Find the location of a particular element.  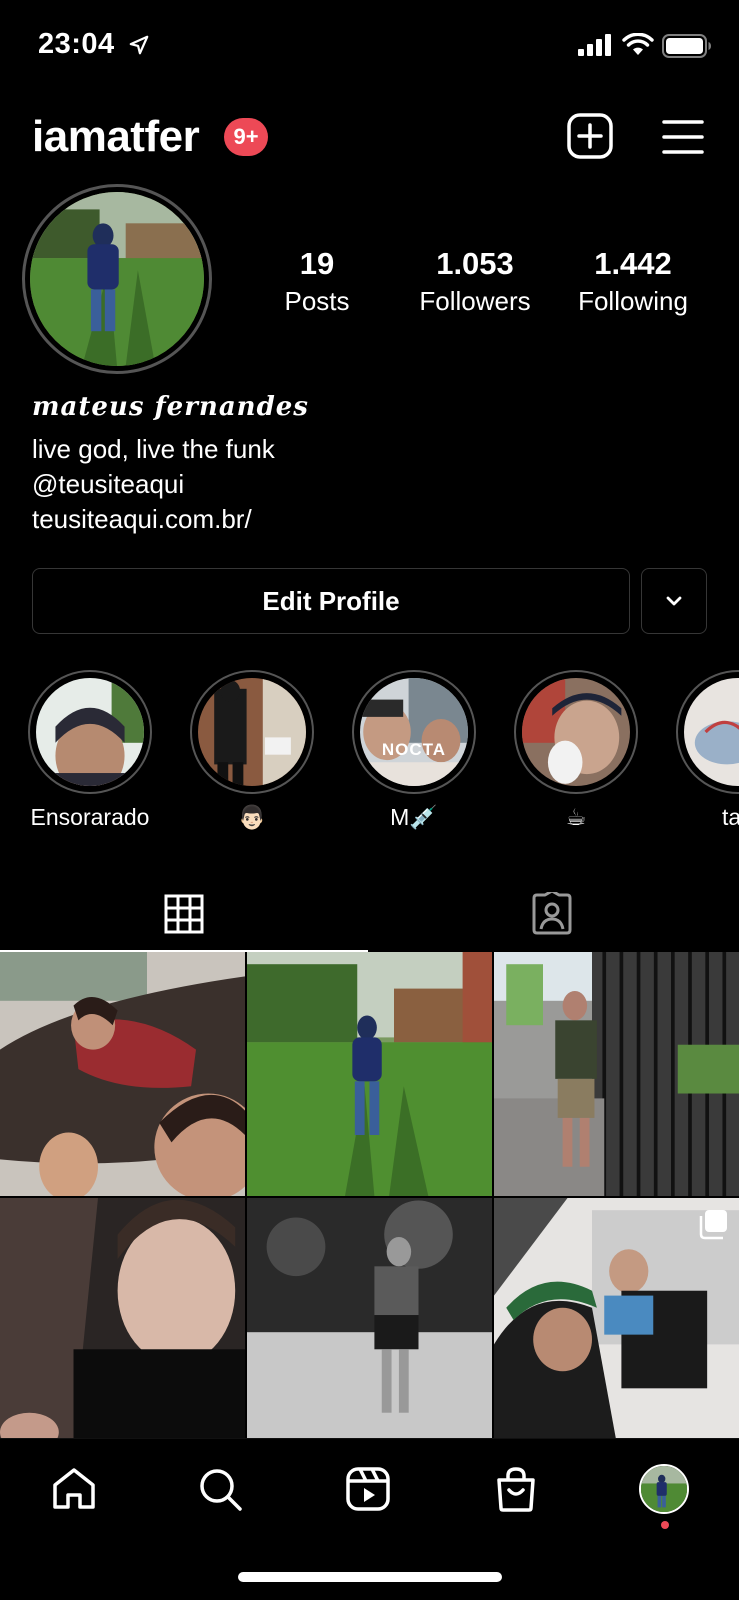

shop-bag-icon is located at coordinates (516, 1489).